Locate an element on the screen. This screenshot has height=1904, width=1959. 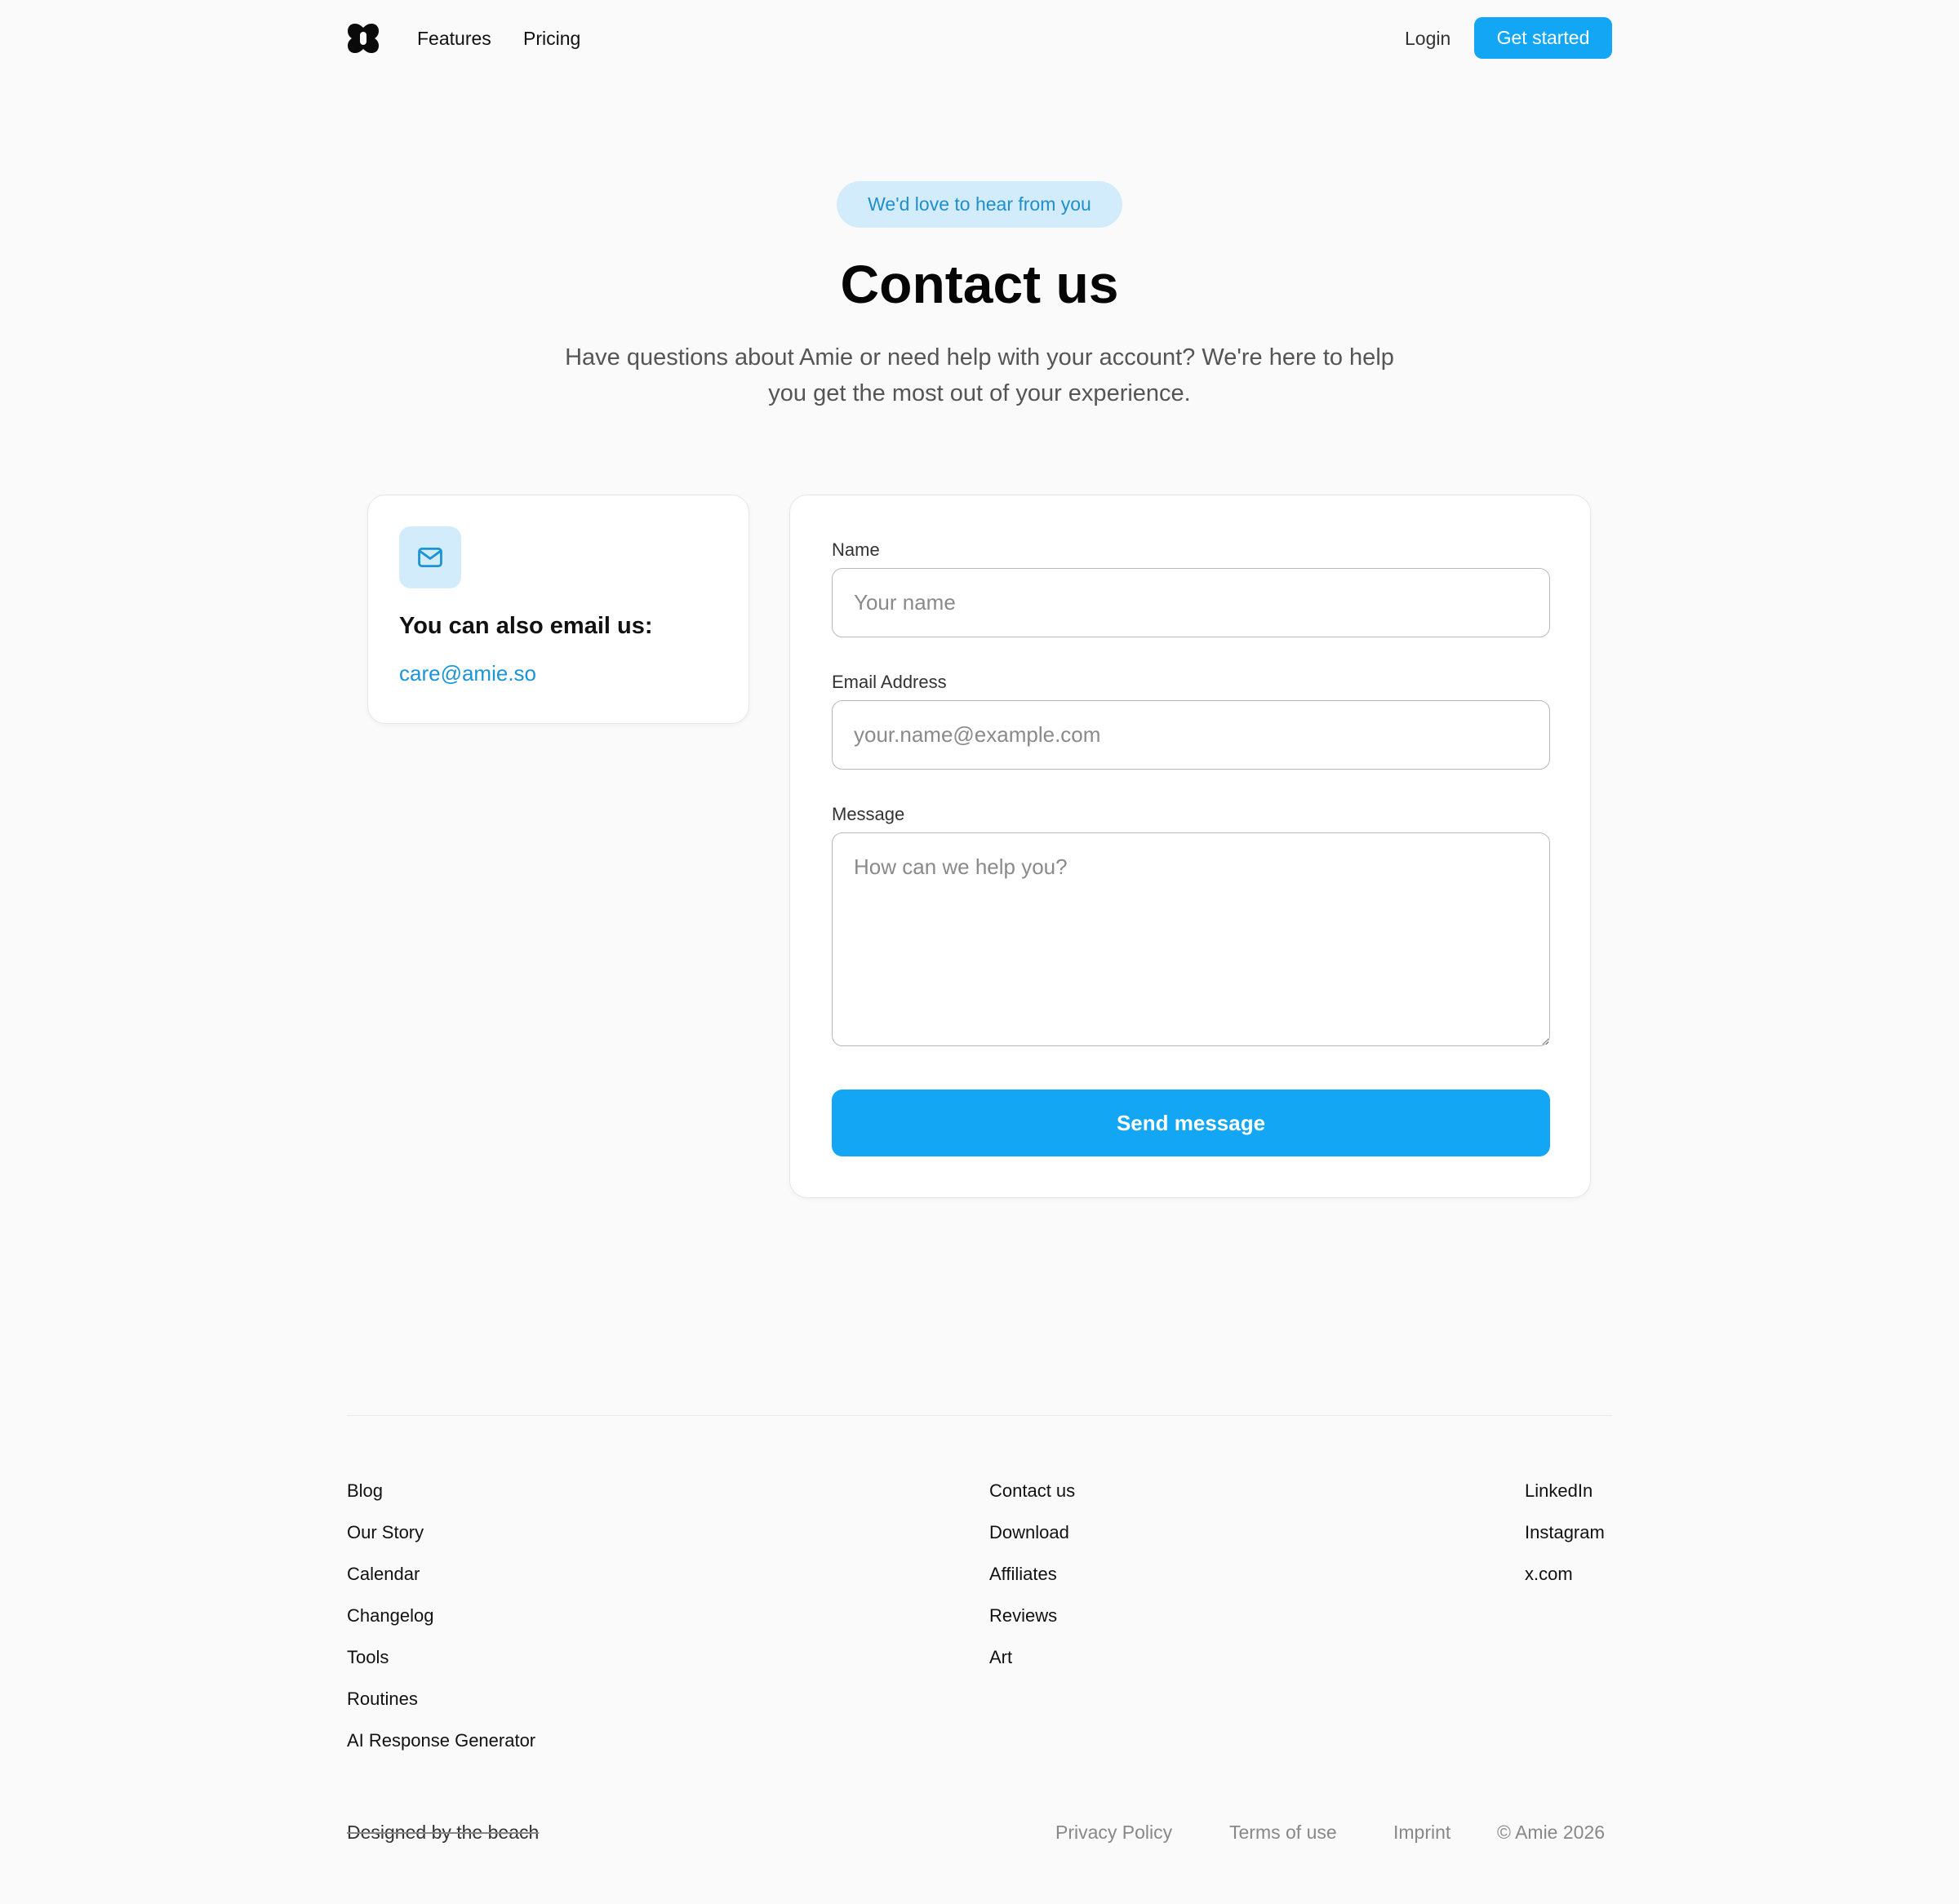
footer-link-x: x.com is located at coordinates (1565, 1581).